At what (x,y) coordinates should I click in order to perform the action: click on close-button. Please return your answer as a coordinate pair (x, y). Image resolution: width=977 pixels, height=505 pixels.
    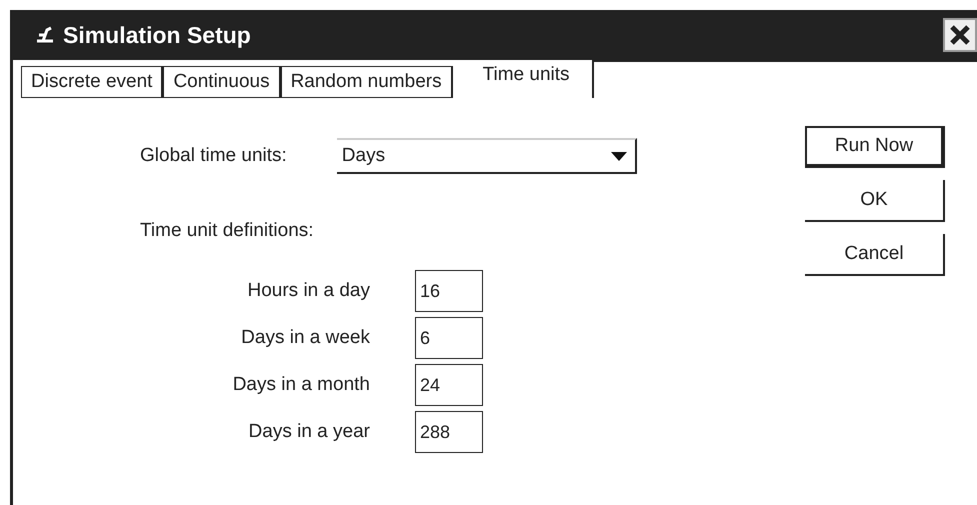
    Looking at the image, I should click on (960, 35).